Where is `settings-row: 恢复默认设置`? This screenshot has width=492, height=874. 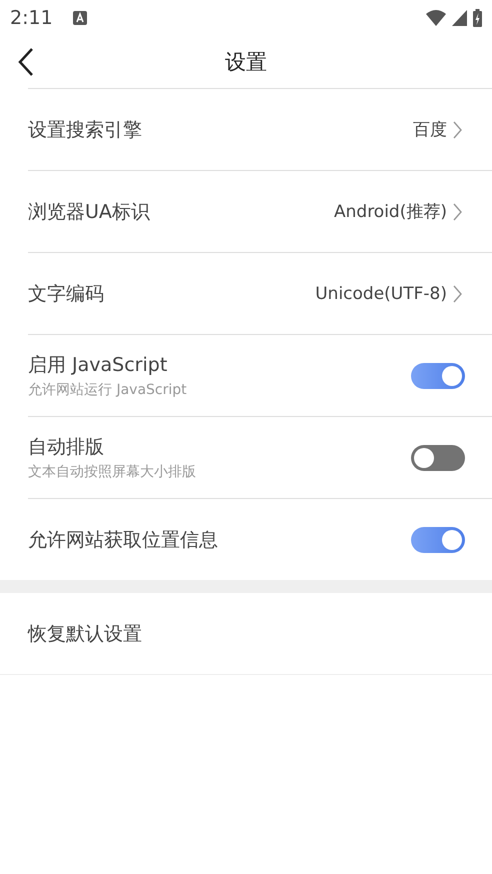 settings-row: 恢复默认设置 is located at coordinates (246, 634).